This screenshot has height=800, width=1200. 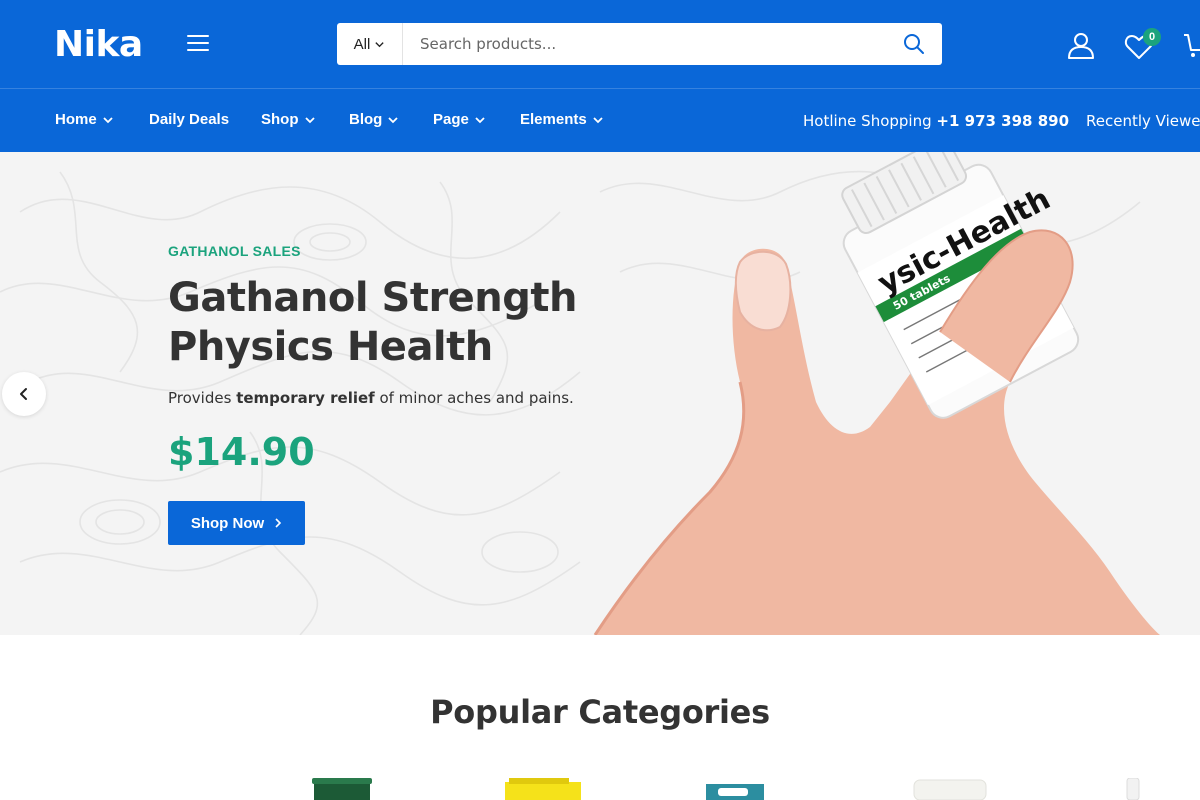 What do you see at coordinates (914, 44) in the screenshot?
I see `search-icon` at bounding box center [914, 44].